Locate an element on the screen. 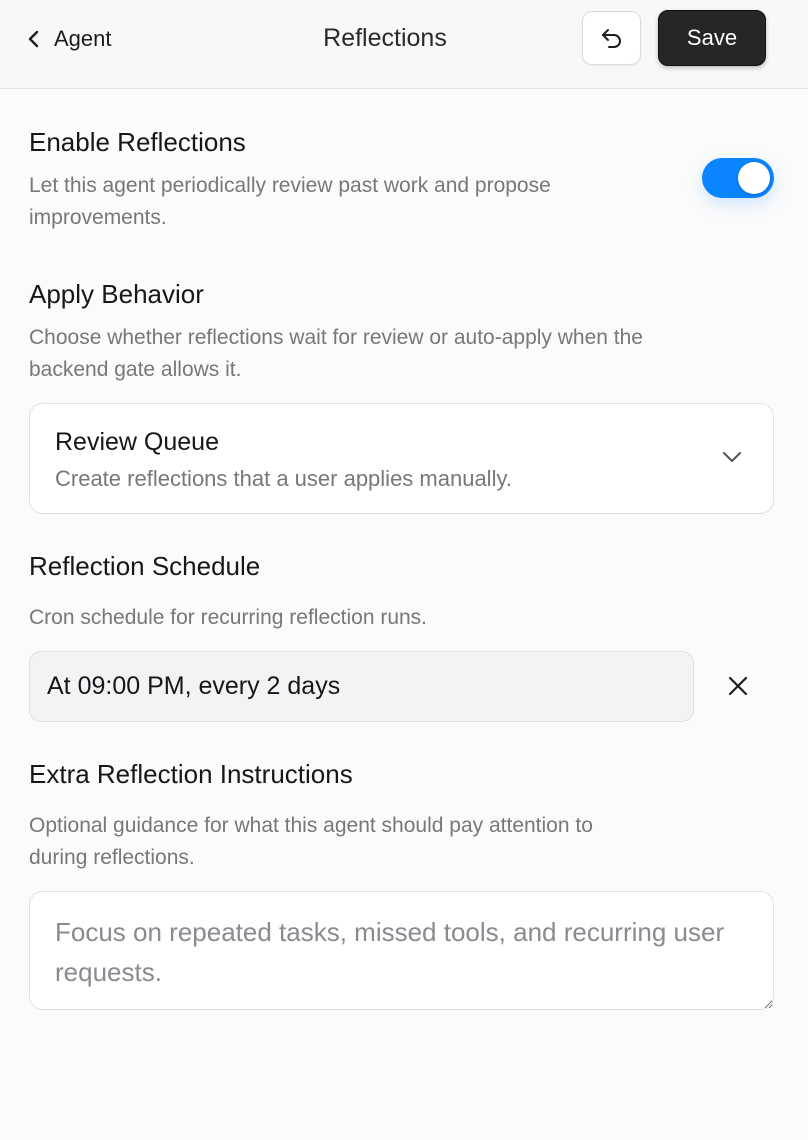 Image resolution: width=808 pixels, height=1140 pixels. schedule-value: At 09:00 PM, every 2 days is located at coordinates (194, 686).